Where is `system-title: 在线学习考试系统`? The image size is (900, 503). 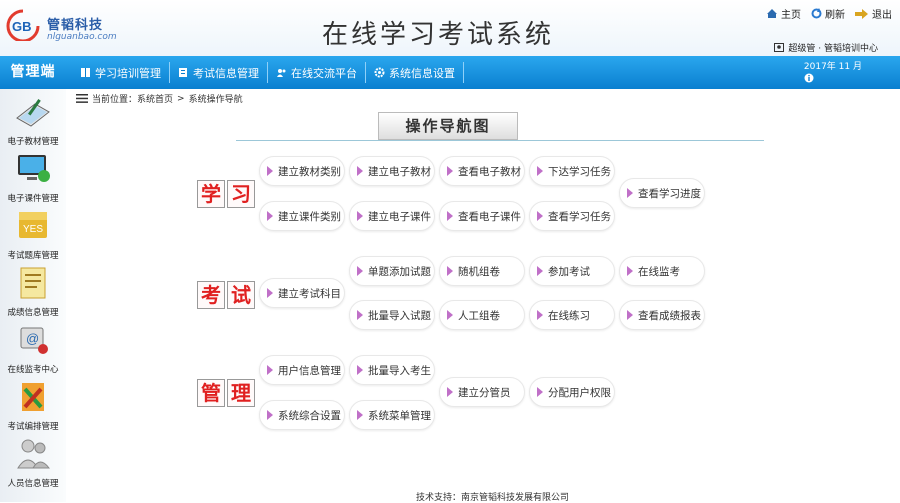
system-title: 在线学习考试系统 is located at coordinates (438, 35).